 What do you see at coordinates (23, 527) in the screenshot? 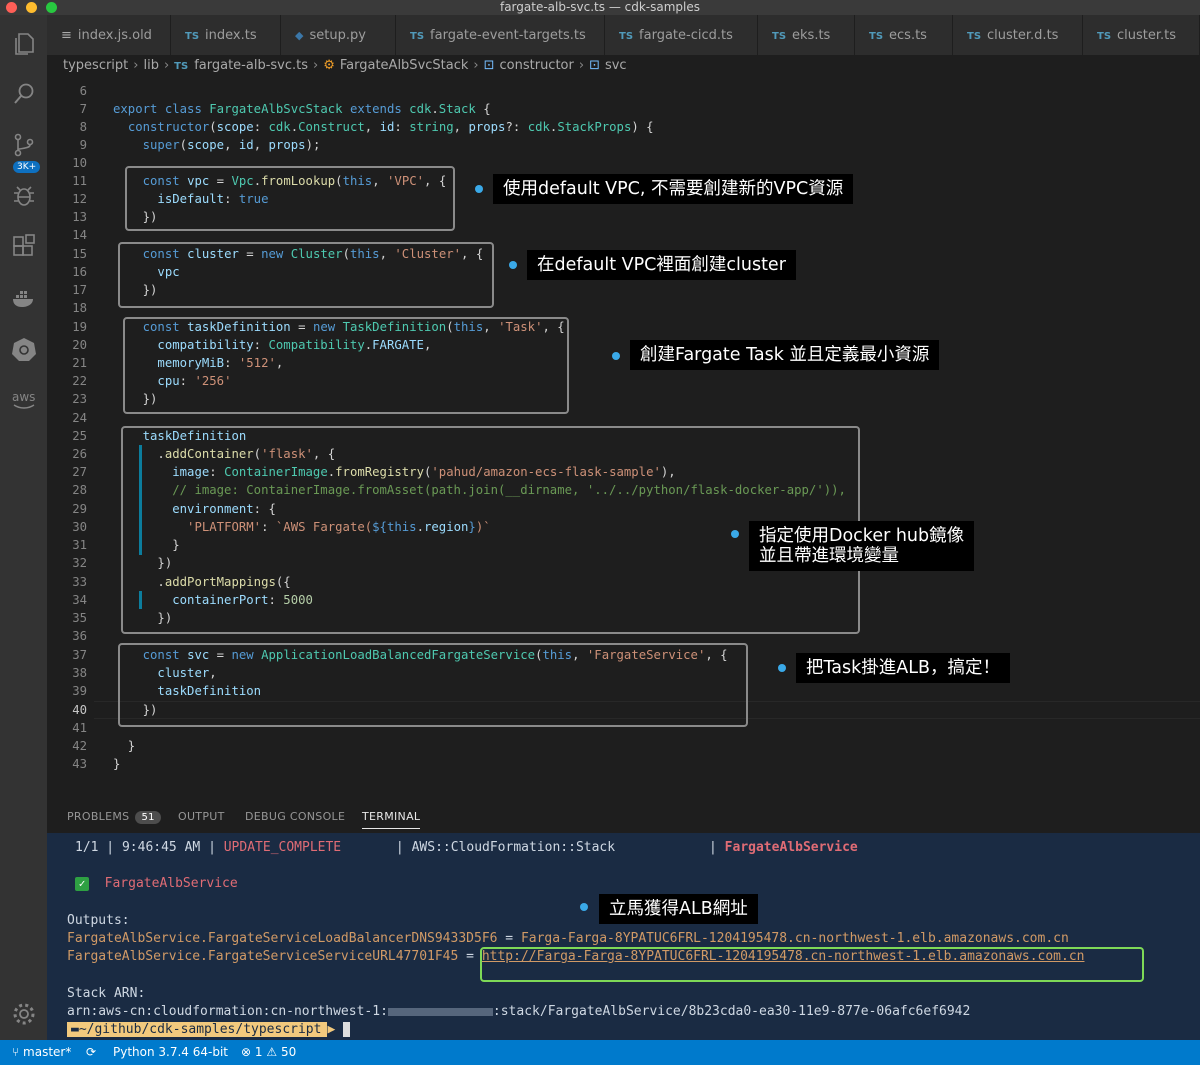
I see `activity-bar: 3K+ aws` at bounding box center [23, 527].